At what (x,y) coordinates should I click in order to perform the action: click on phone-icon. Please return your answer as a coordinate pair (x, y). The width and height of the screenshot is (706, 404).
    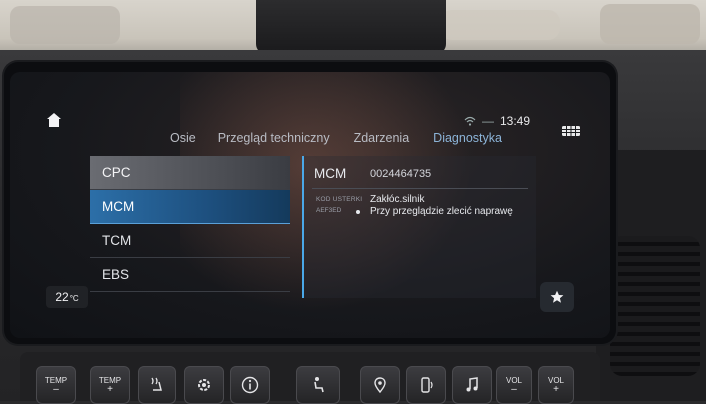
    Looking at the image, I should click on (427, 385).